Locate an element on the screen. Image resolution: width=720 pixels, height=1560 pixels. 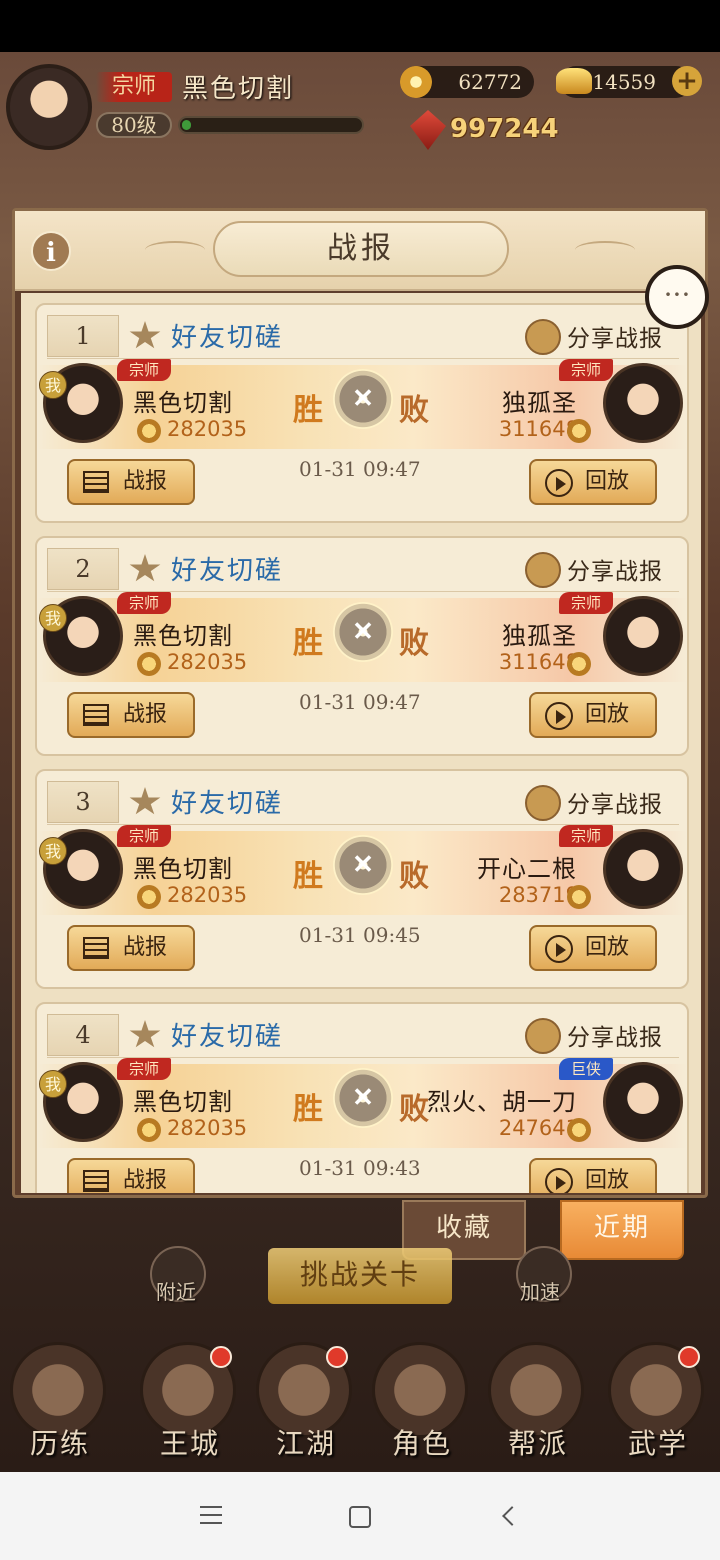
opponent-name: 开心二根 is located at coordinates (527, 869).